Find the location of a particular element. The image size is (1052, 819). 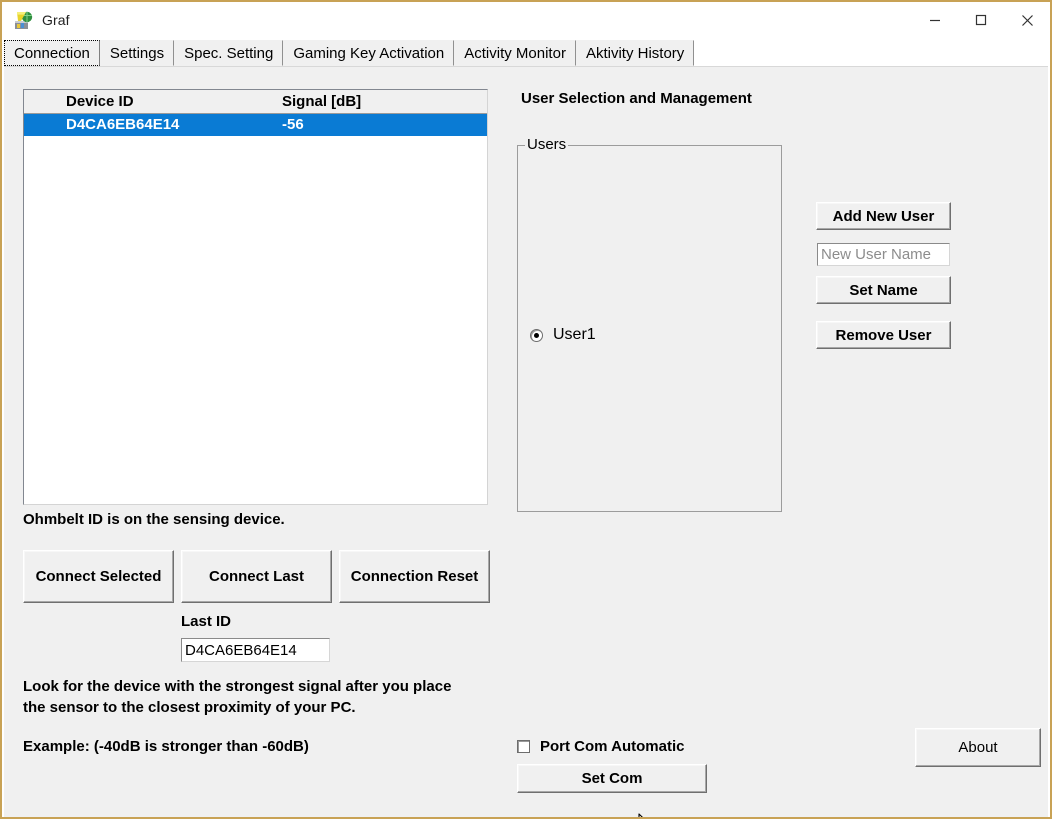

user-radio-row: User1 is located at coordinates (563, 335).